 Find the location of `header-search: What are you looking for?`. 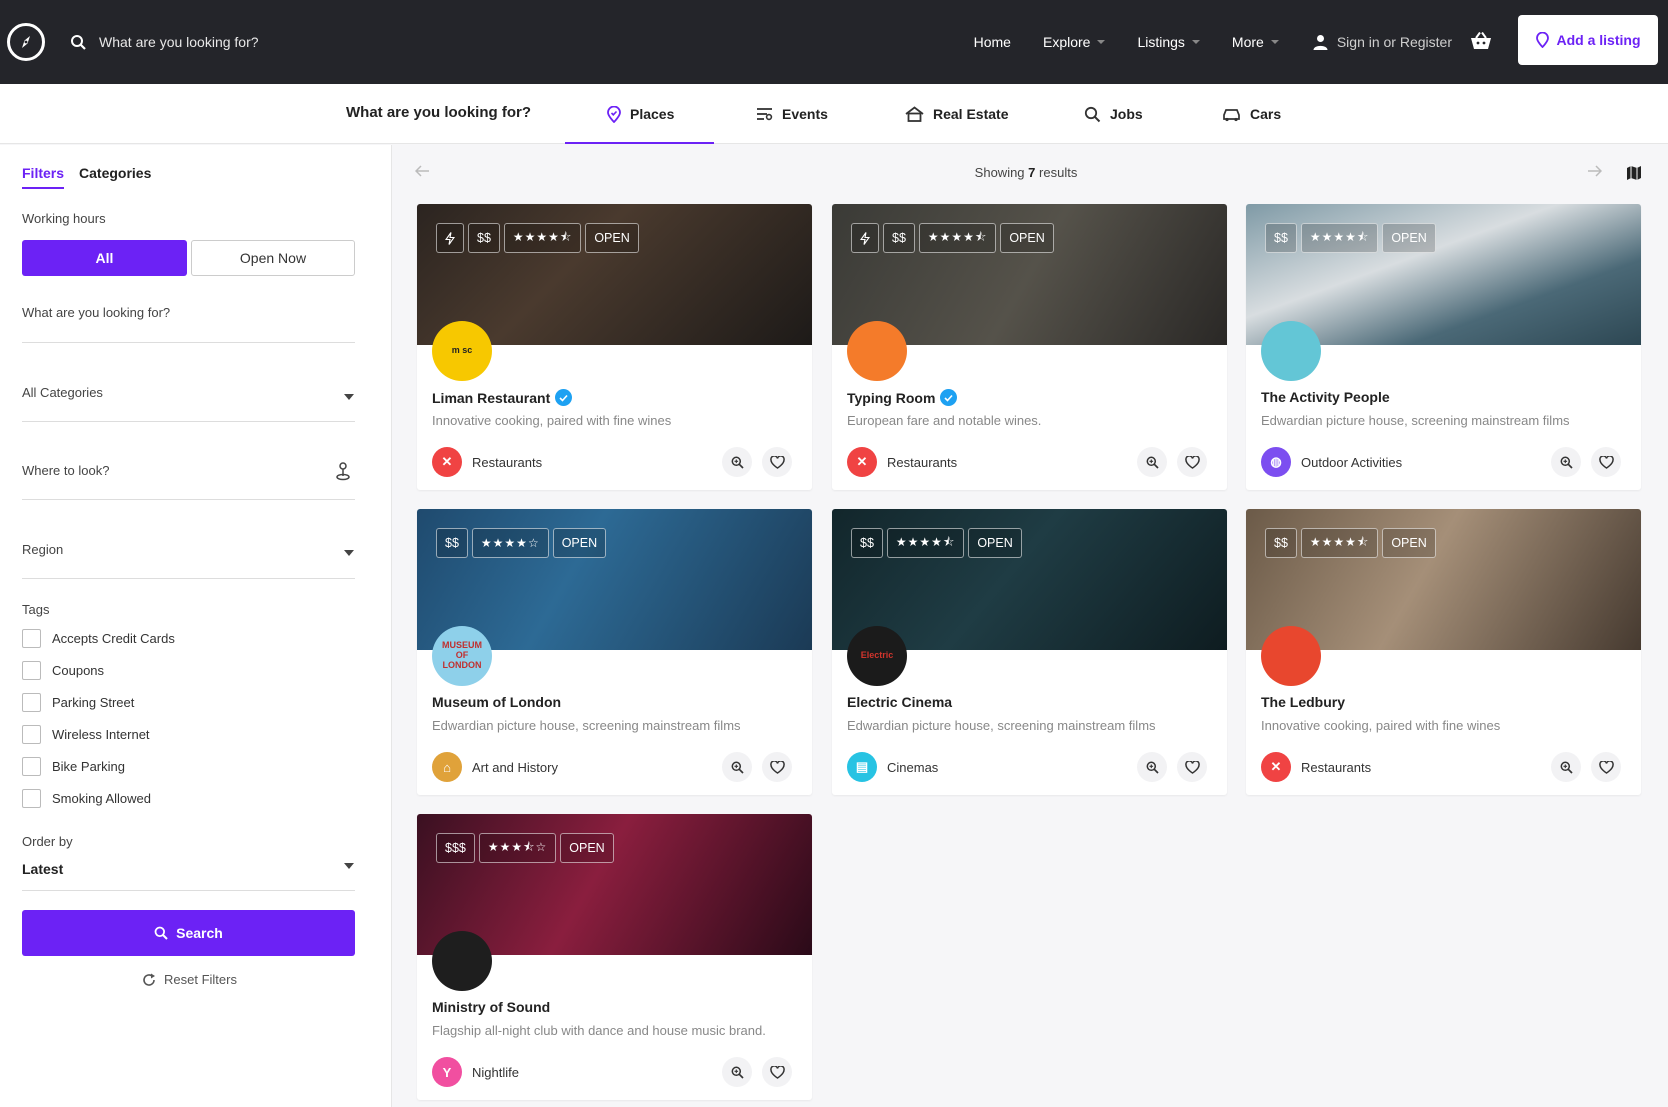

header-search: What are you looking for? is located at coordinates (164, 42).